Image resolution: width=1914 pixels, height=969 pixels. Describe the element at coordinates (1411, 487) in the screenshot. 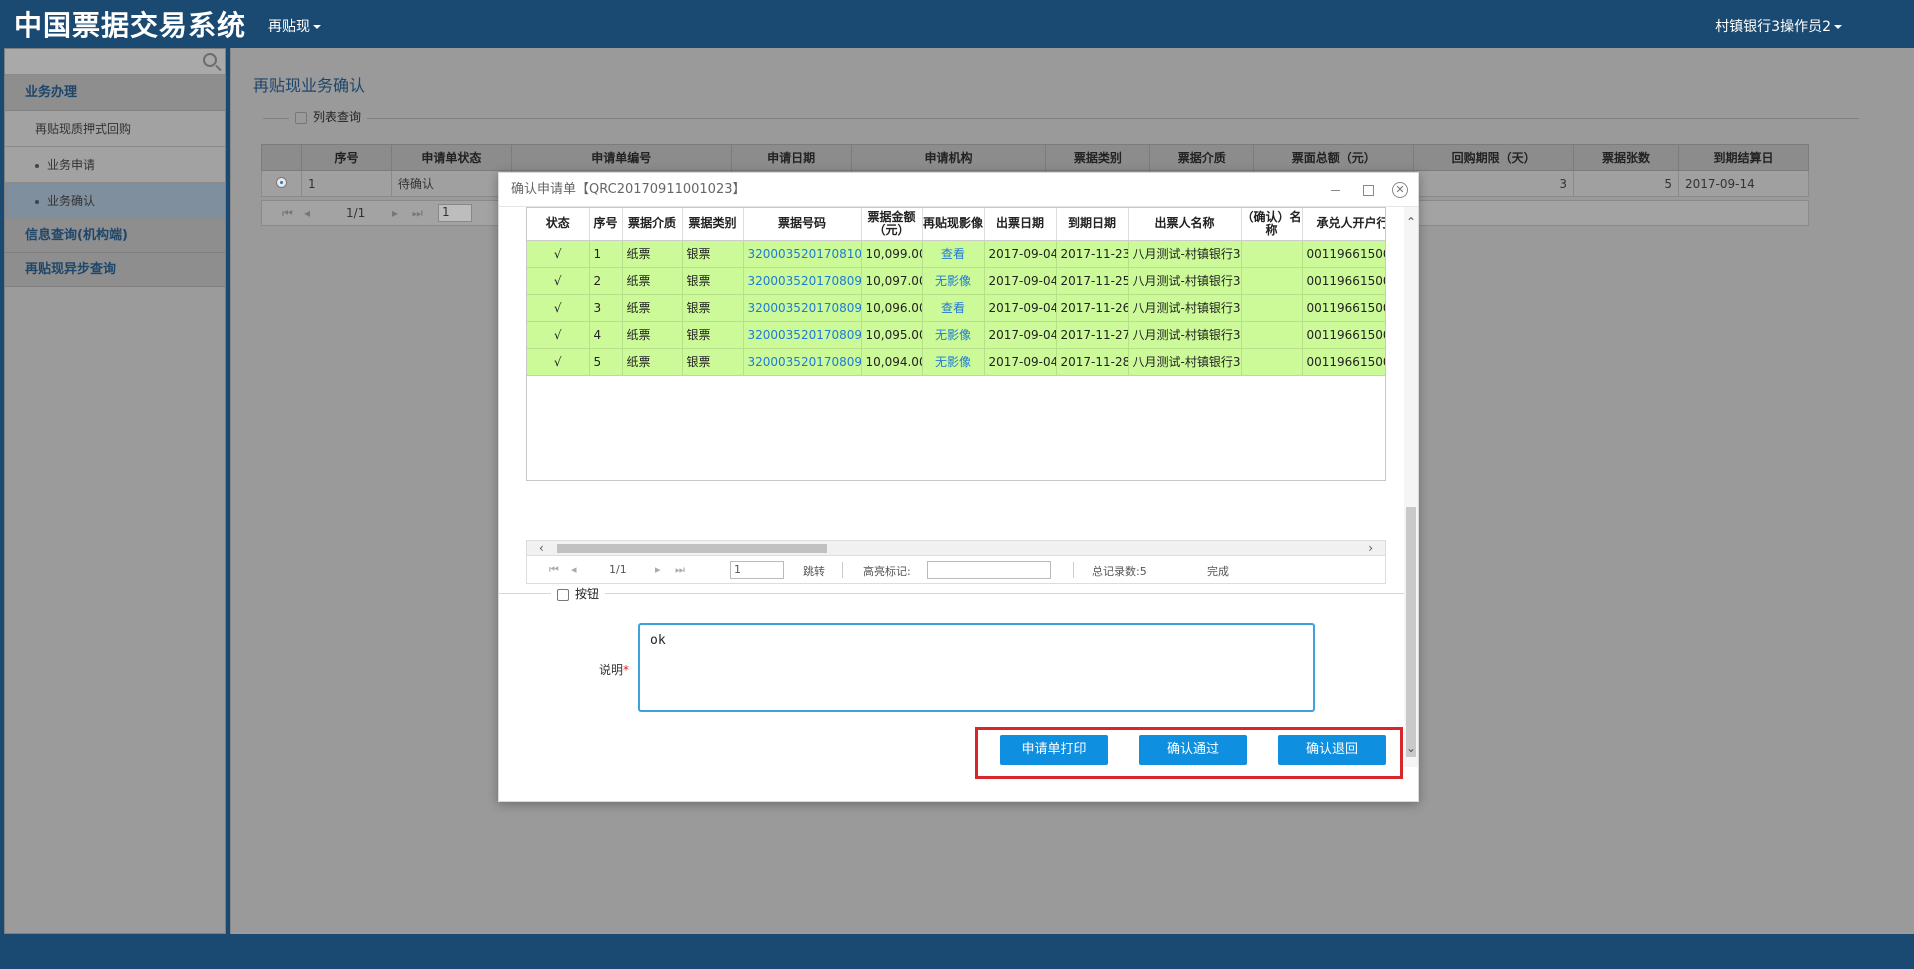

I see `vertical-scrollbar: ⌃ ⌄` at that location.